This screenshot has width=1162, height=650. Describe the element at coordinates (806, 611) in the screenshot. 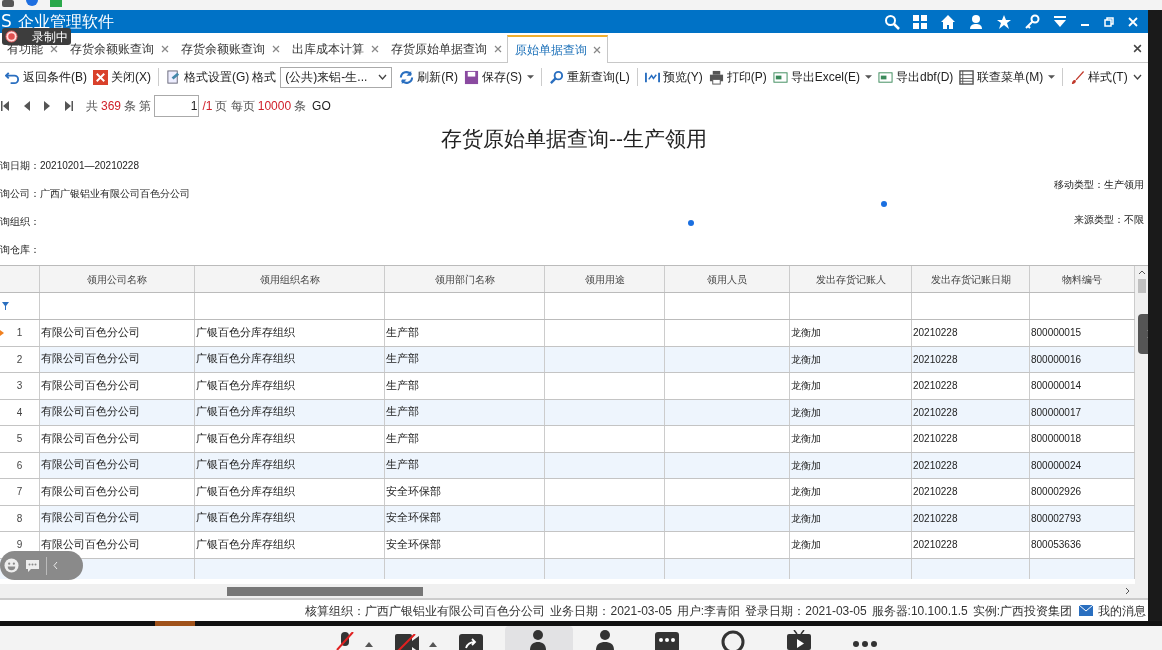

I see `status-text: 登录日期：2021-03-05` at that location.